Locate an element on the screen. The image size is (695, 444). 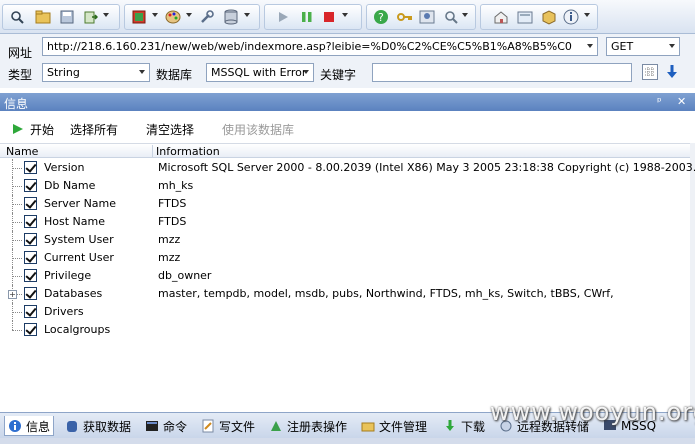
table-header: Name Information is located at coordinates (345, 150).